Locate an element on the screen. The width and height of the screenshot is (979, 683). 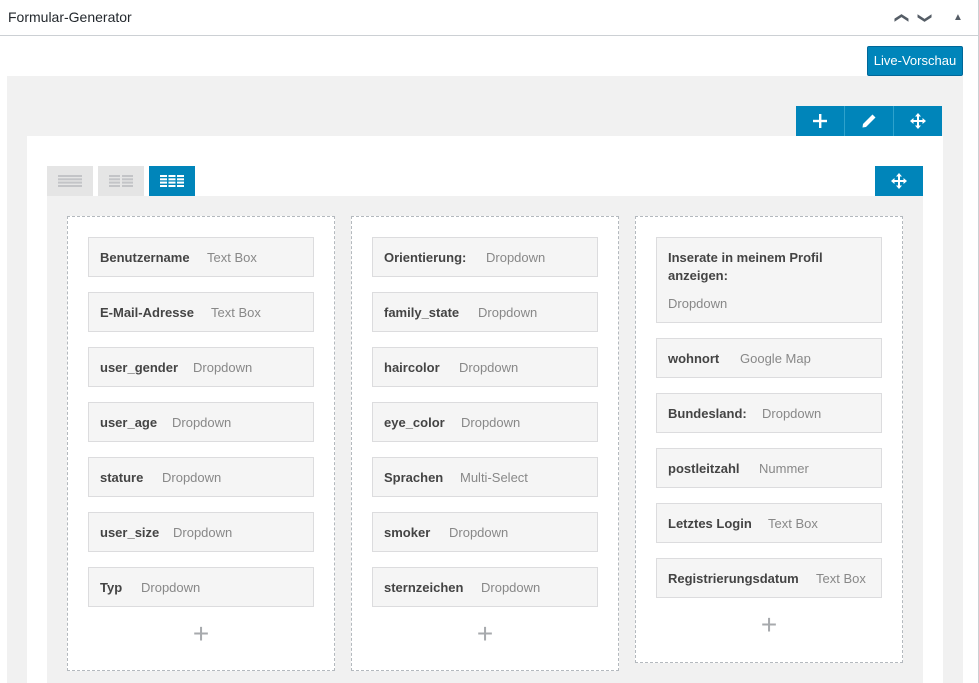
move-columns-button is located at coordinates (899, 181).